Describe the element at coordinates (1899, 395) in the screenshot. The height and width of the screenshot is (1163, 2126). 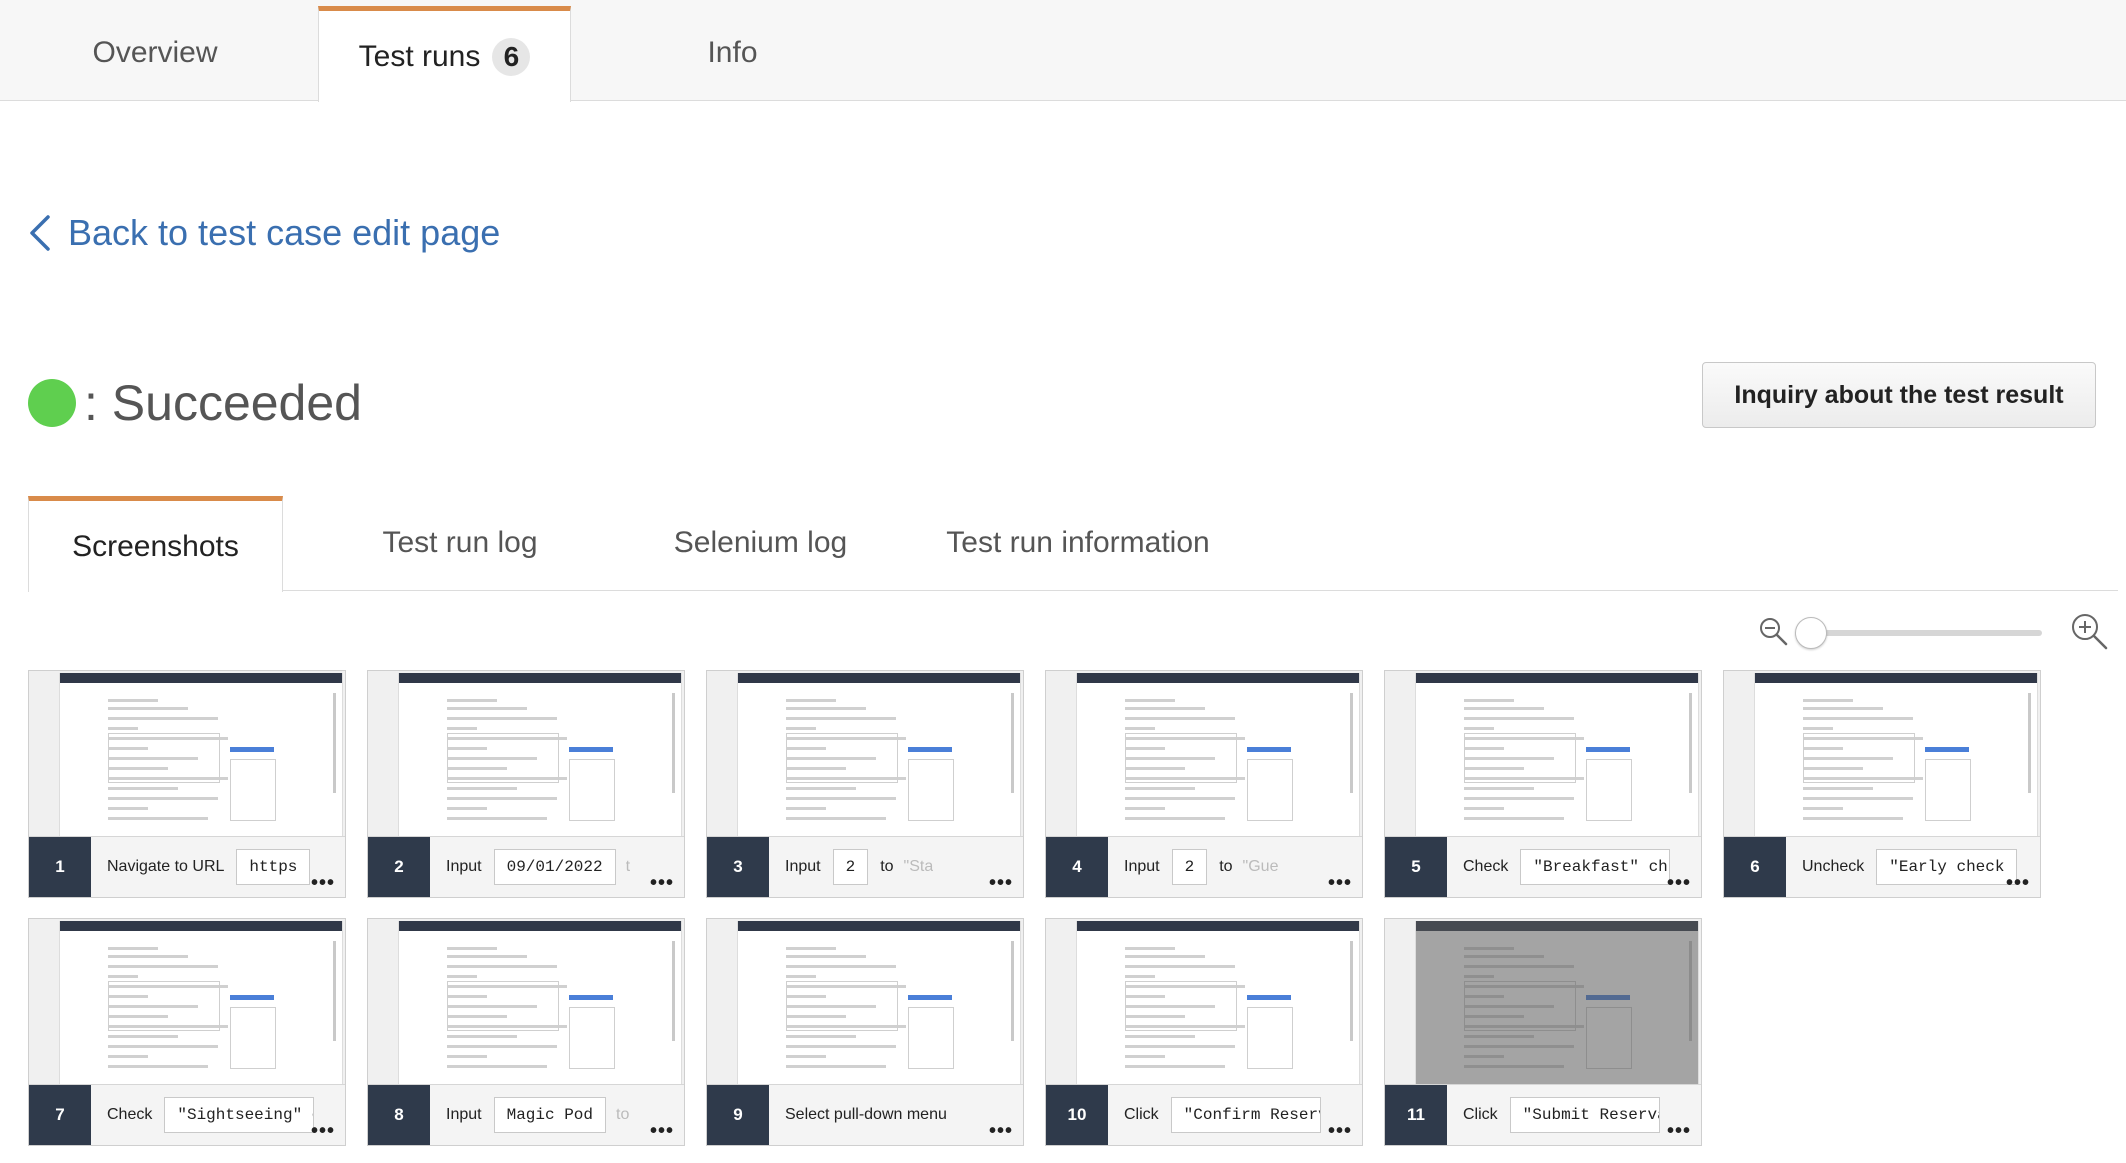
I see `inquiry-button: Inquiry about the test result` at that location.